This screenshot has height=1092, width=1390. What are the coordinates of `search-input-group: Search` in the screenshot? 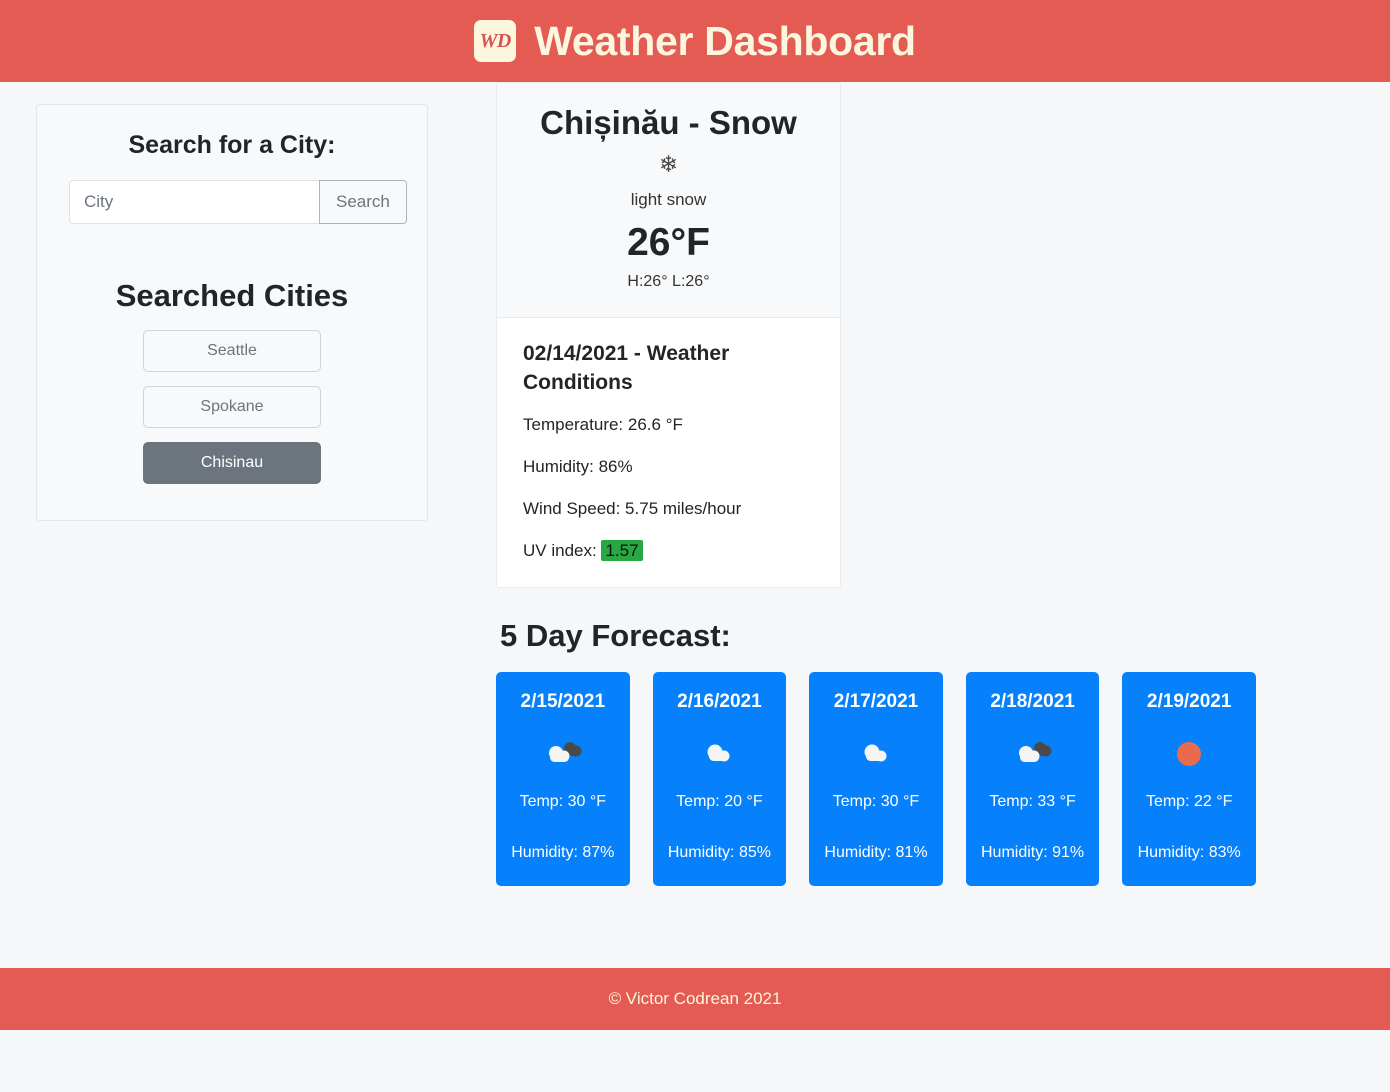 It's located at (238, 202).